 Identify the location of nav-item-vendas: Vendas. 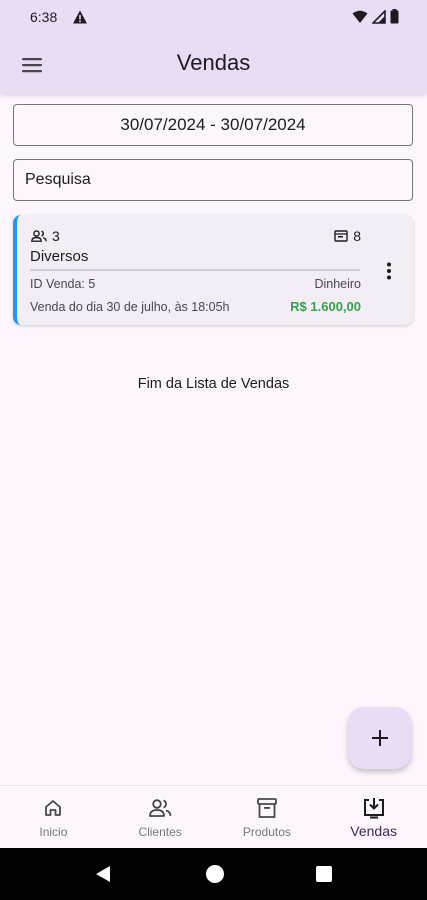
(373, 817).